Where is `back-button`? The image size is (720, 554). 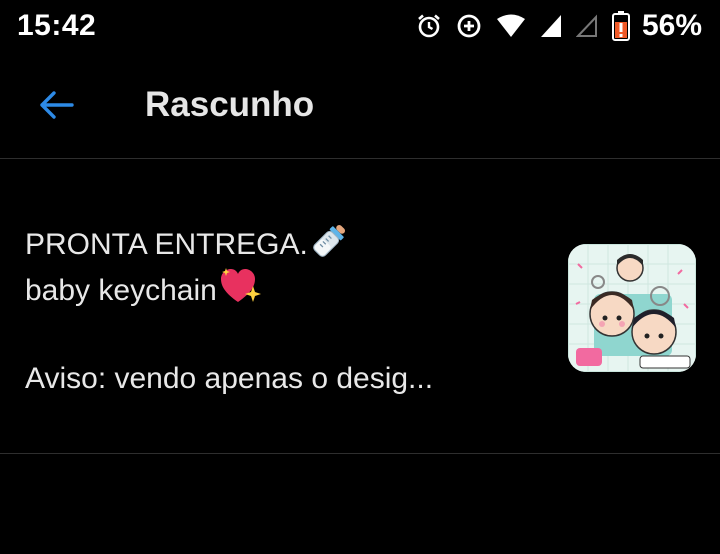
back-button is located at coordinates (56, 105).